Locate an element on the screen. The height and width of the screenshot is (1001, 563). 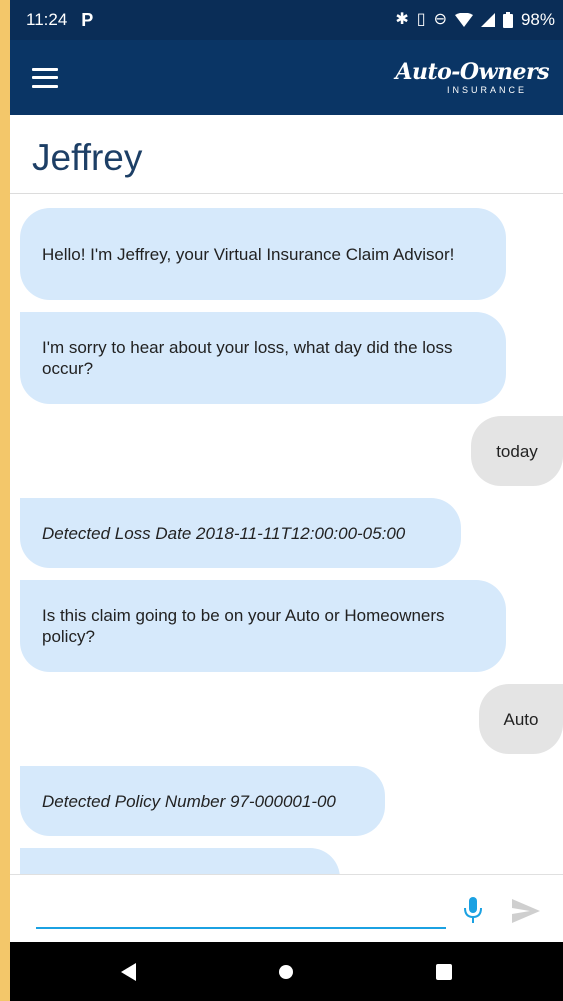
hamburger-menu-icon is located at coordinates (45, 77).